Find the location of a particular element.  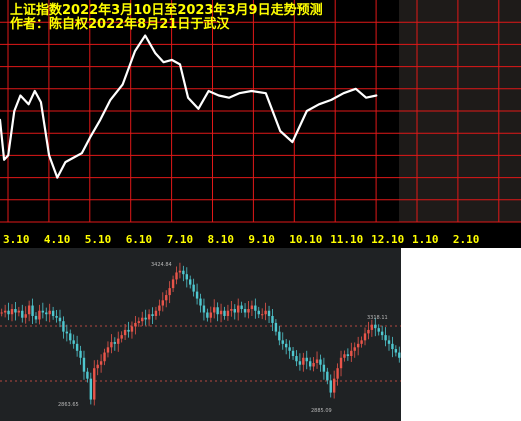

x-tick-label: 4.10 is located at coordinates (57, 239).